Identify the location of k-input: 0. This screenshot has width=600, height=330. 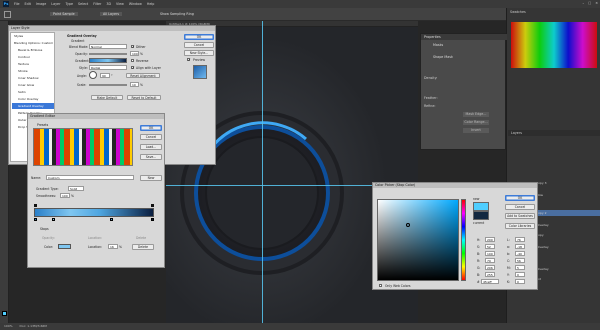
(520, 281).